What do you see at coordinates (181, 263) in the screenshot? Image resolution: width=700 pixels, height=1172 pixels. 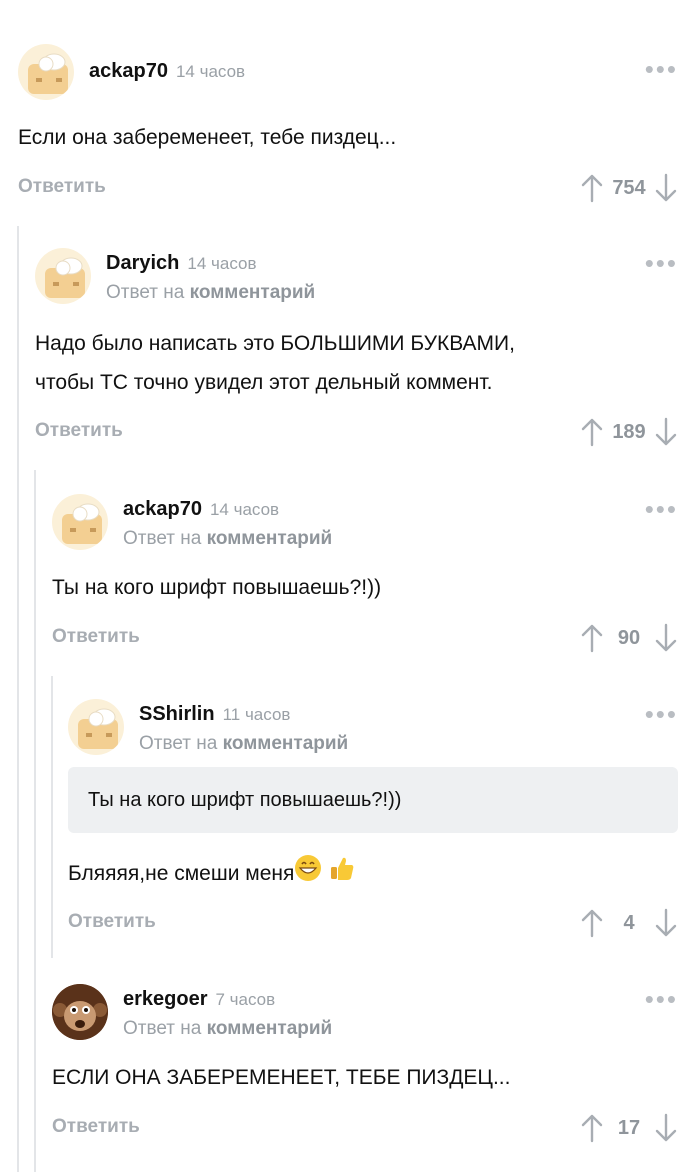 I see `comment-header: Daryich 14 часов` at bounding box center [181, 263].